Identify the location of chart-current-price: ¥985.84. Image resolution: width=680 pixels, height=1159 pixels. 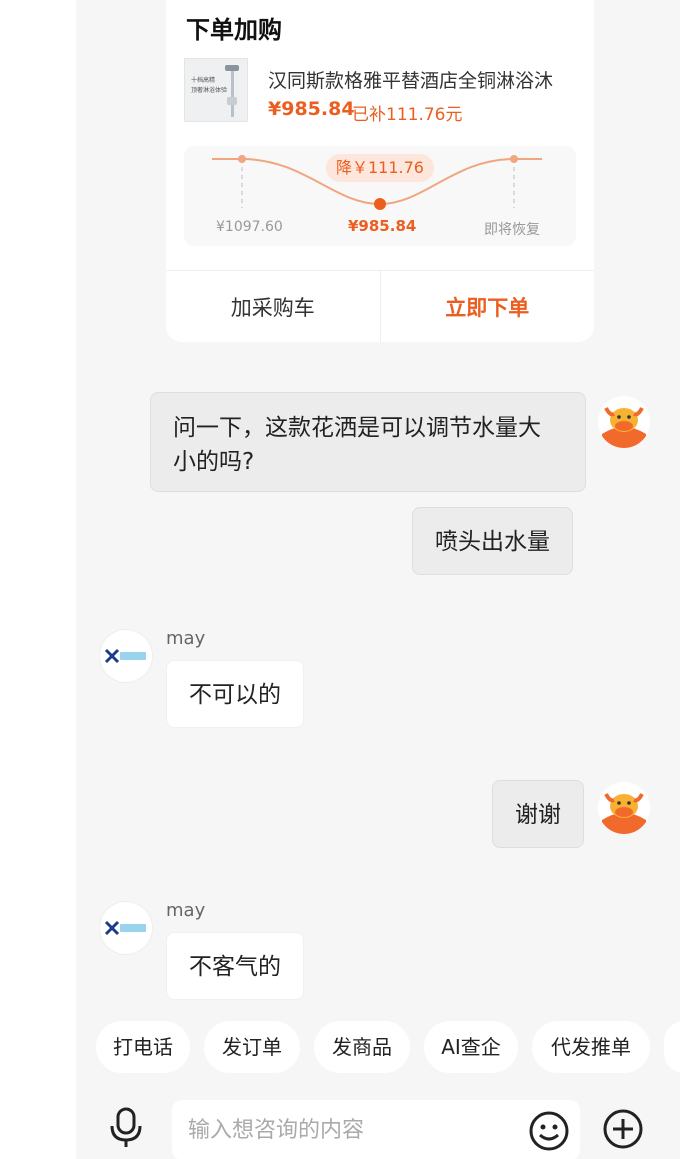
(382, 226).